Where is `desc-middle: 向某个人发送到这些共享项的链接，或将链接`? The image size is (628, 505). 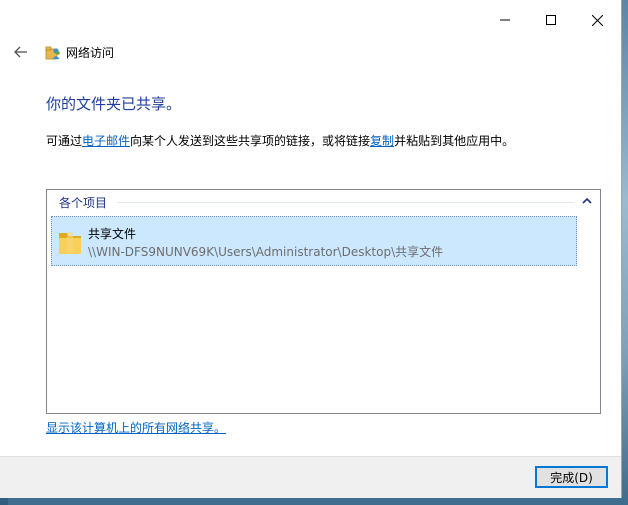 desc-middle: 向某个人发送到这些共享项的链接，或将链接 is located at coordinates (250, 141).